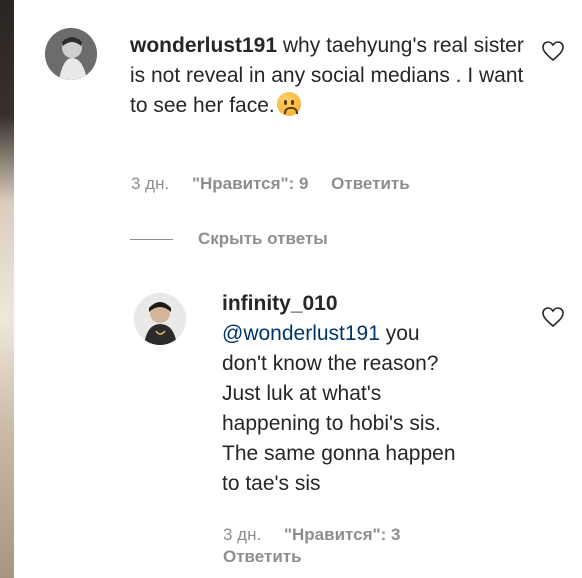  Describe the element at coordinates (288, 104) in the screenshot. I see `worried-face-icon` at that location.